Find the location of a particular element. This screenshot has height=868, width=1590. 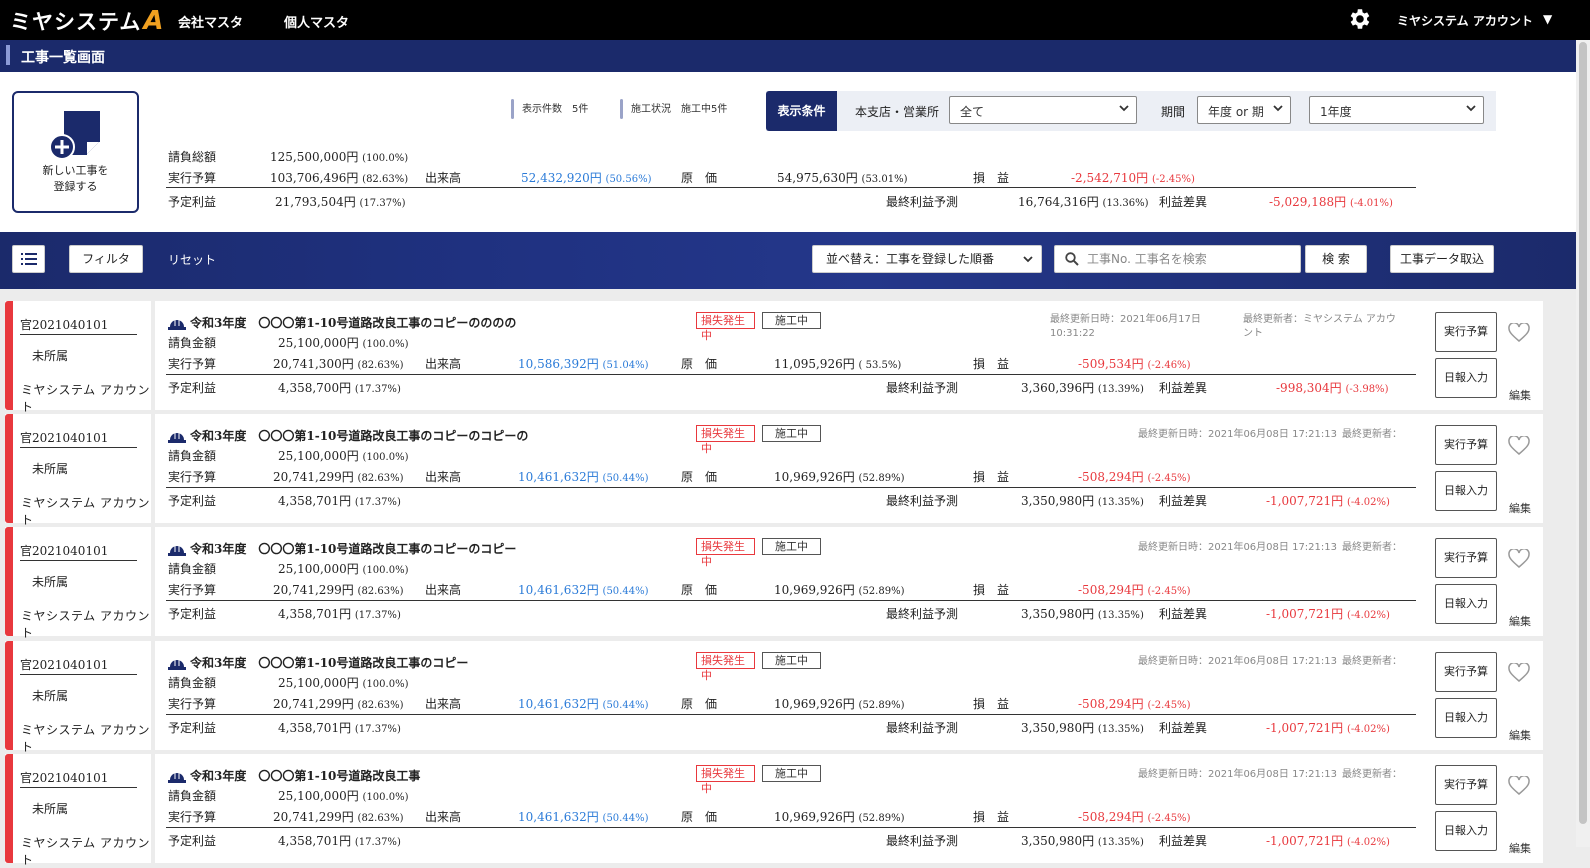

period-value-select: 1年度 is located at coordinates (1396, 110).